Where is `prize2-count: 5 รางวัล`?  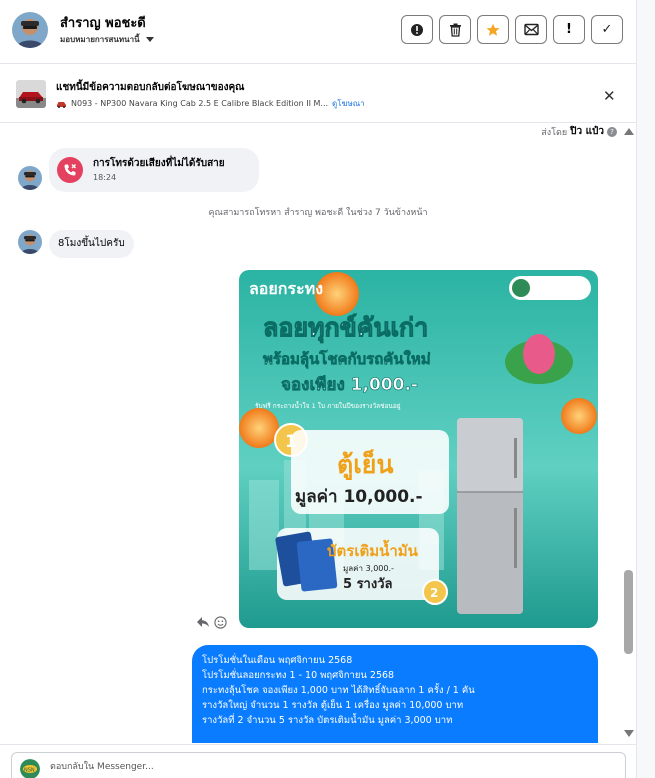 prize2-count: 5 รางวัล is located at coordinates (368, 584).